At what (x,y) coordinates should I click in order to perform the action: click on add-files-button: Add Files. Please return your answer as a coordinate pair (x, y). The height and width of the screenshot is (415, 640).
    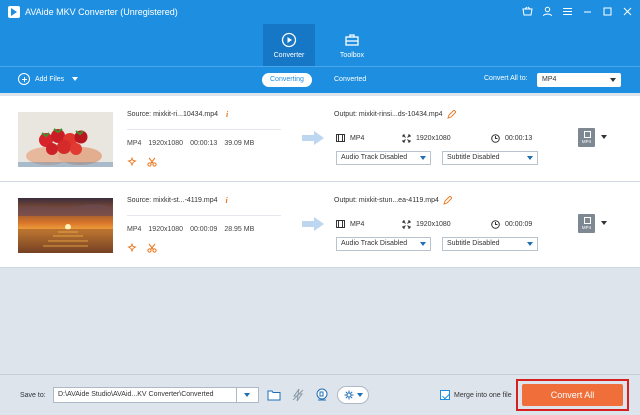
    Looking at the image, I should click on (48, 79).